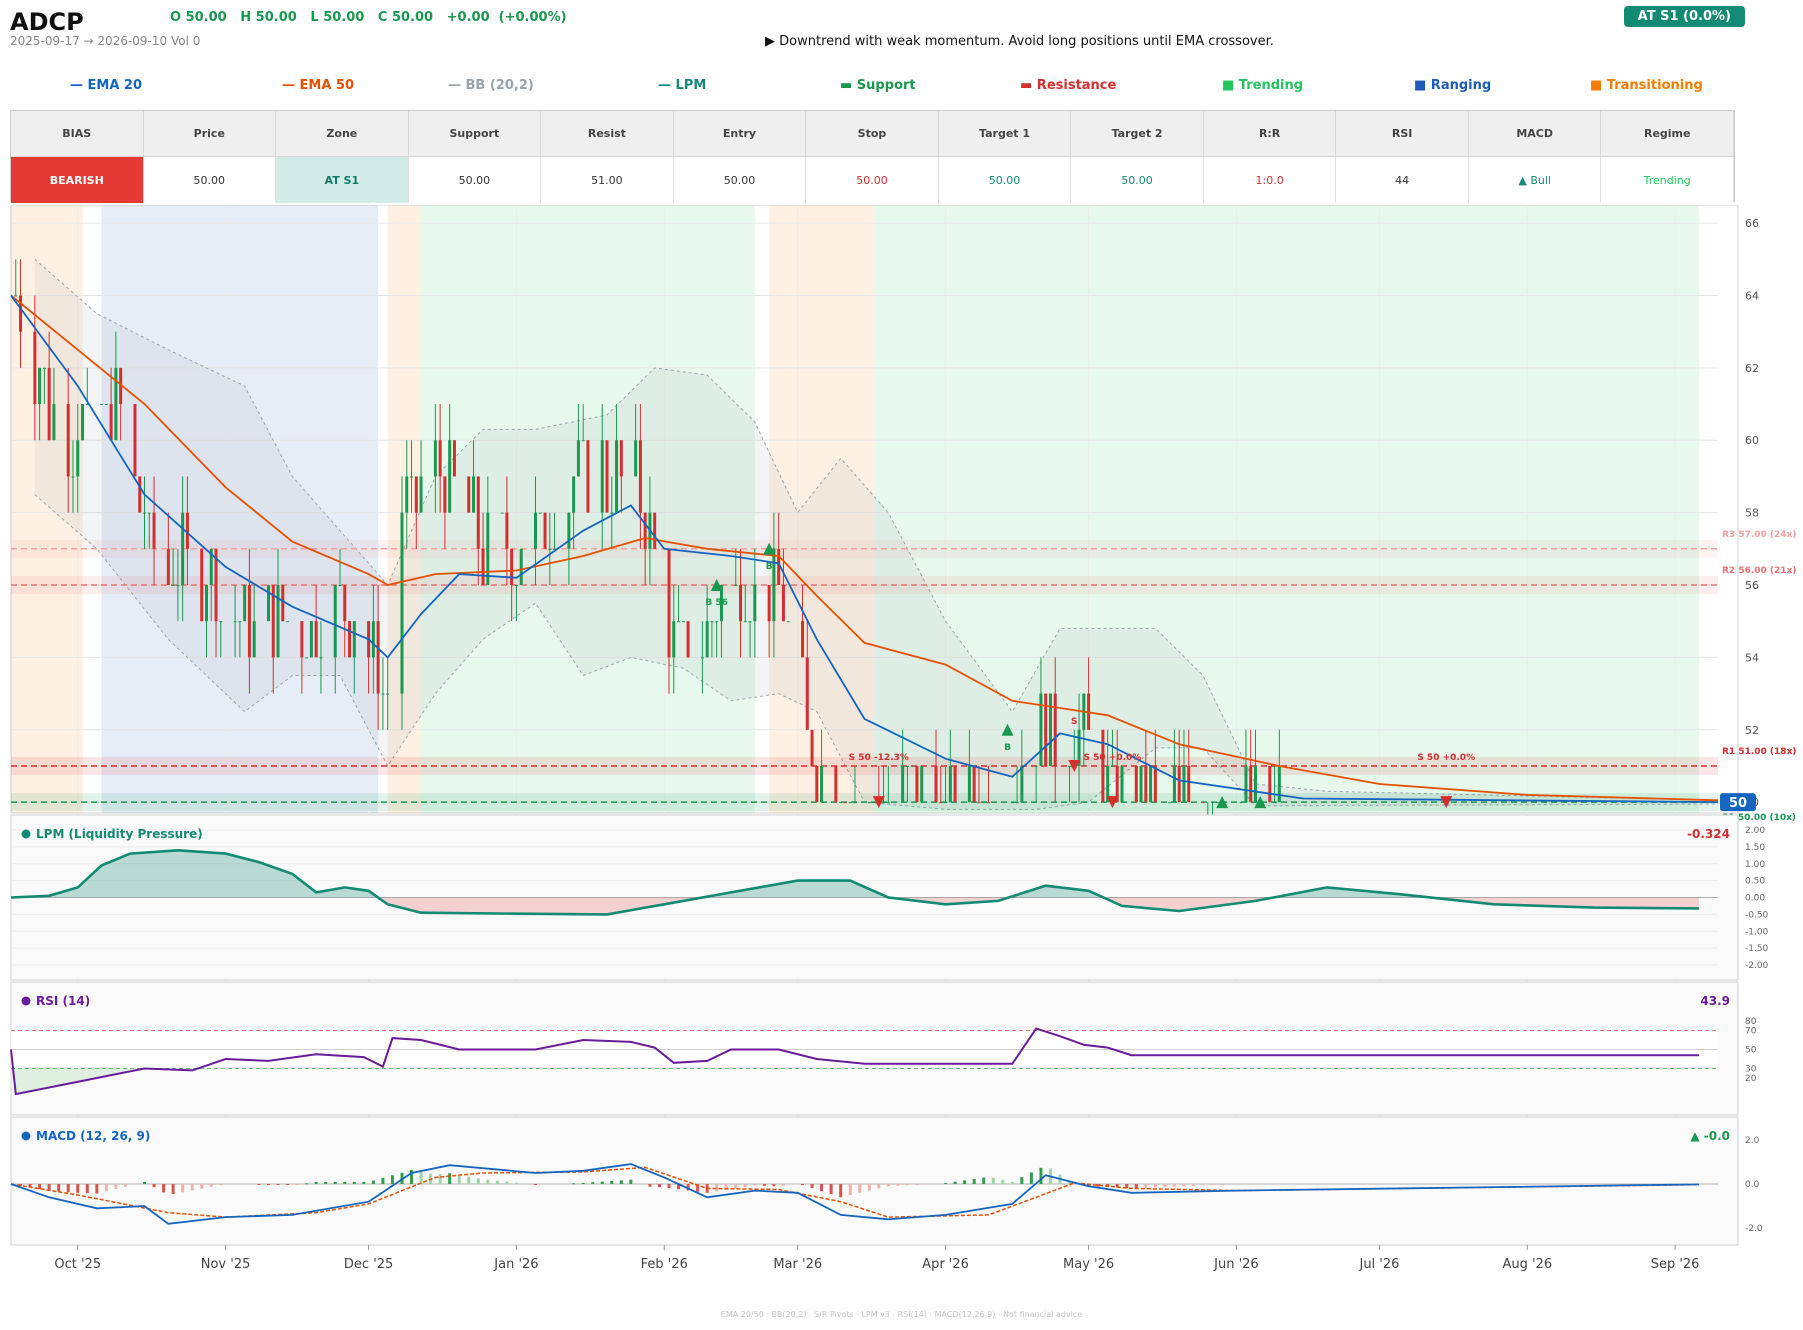 The width and height of the screenshot is (1803, 1330). Describe the element at coordinates (1759, 752) in the screenshot. I see `level-label: R1 51.00 (18x)` at that location.